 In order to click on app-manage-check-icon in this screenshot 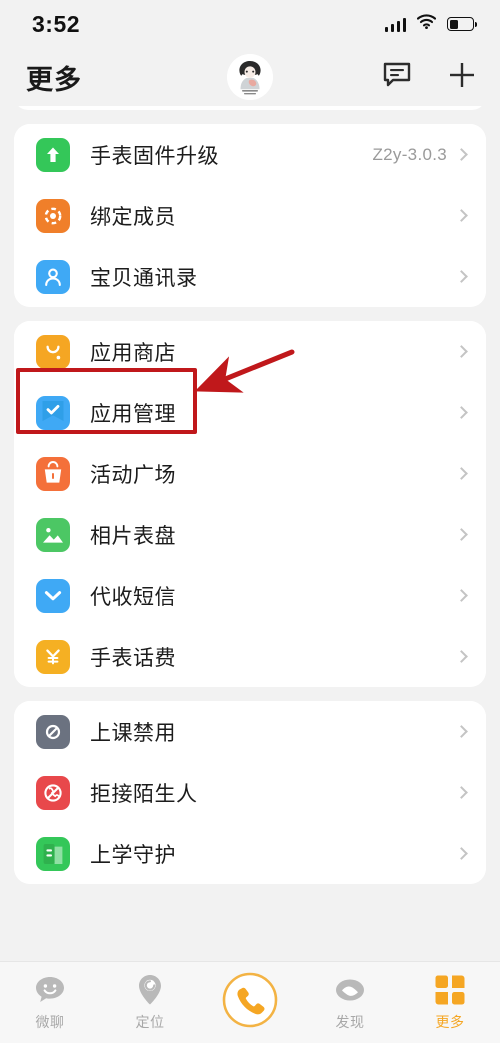, I will do `click(53, 412)`.